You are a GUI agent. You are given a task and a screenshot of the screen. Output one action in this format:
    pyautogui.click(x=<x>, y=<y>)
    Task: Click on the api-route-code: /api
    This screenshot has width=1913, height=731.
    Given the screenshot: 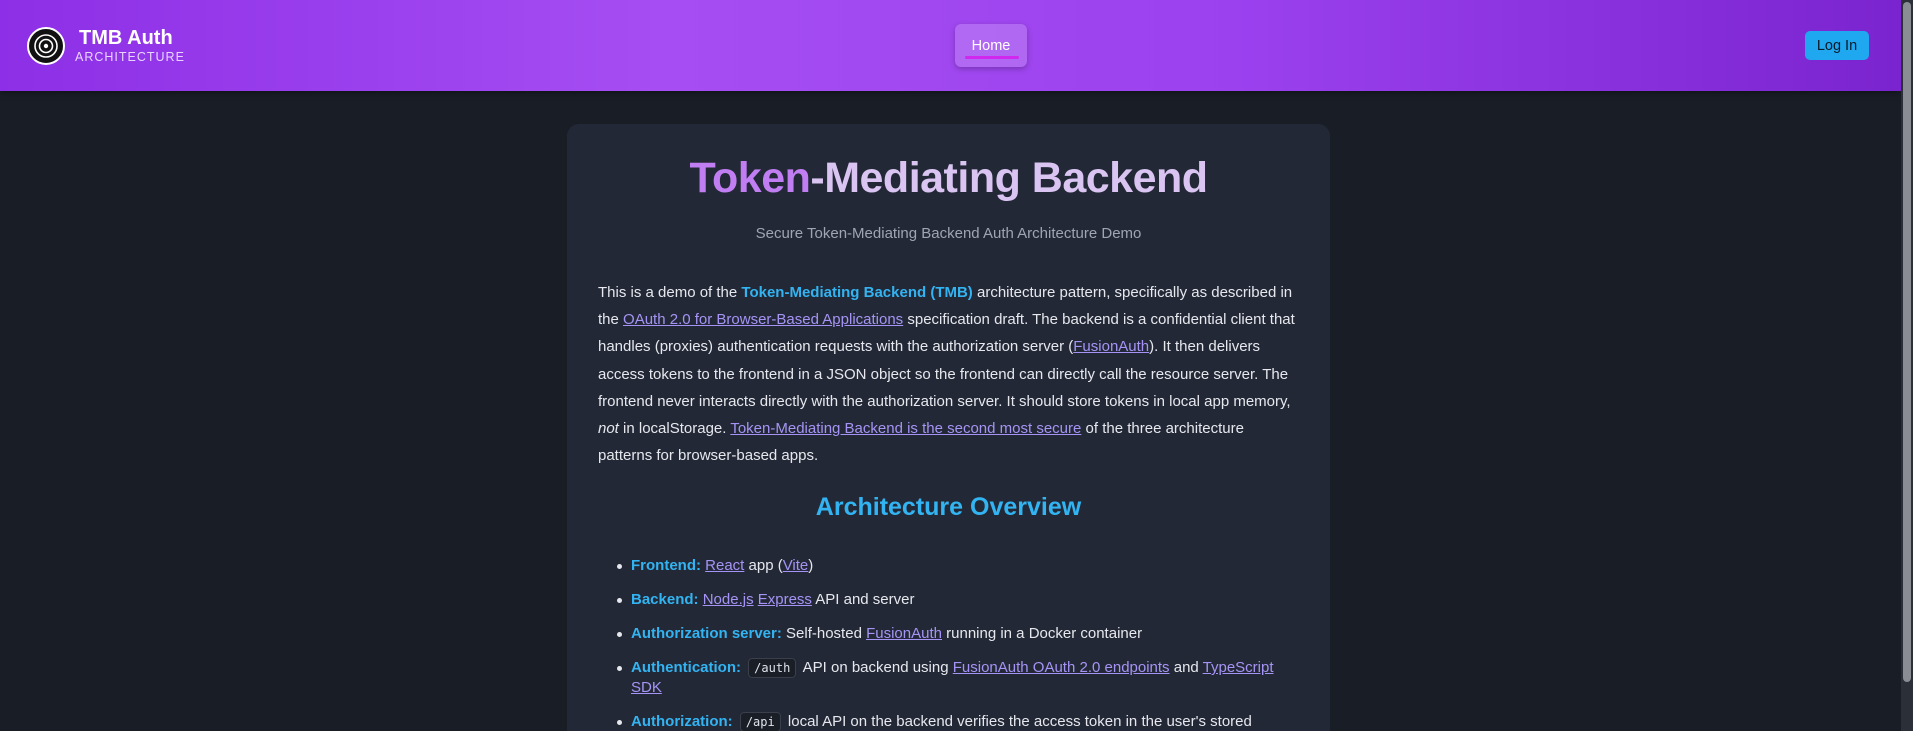 What is the action you would take?
    pyautogui.click(x=760, y=721)
    